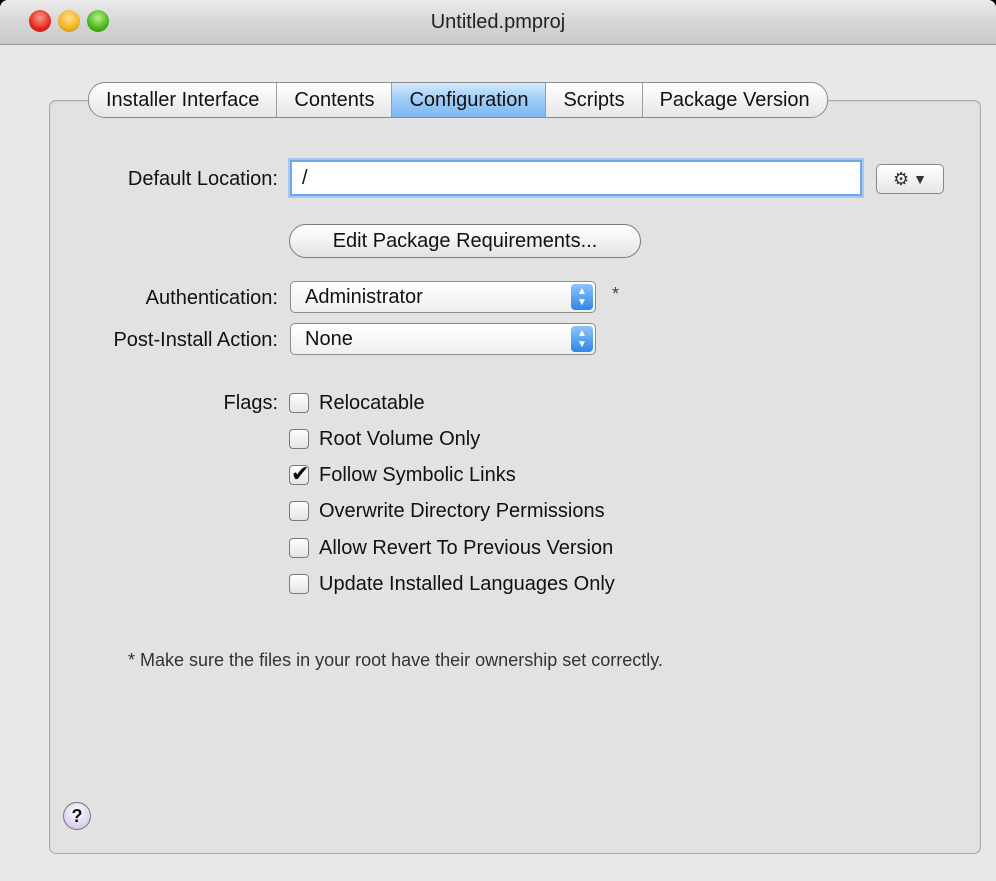  Describe the element at coordinates (250, 403) in the screenshot. I see `flags-label: Flags:` at that location.